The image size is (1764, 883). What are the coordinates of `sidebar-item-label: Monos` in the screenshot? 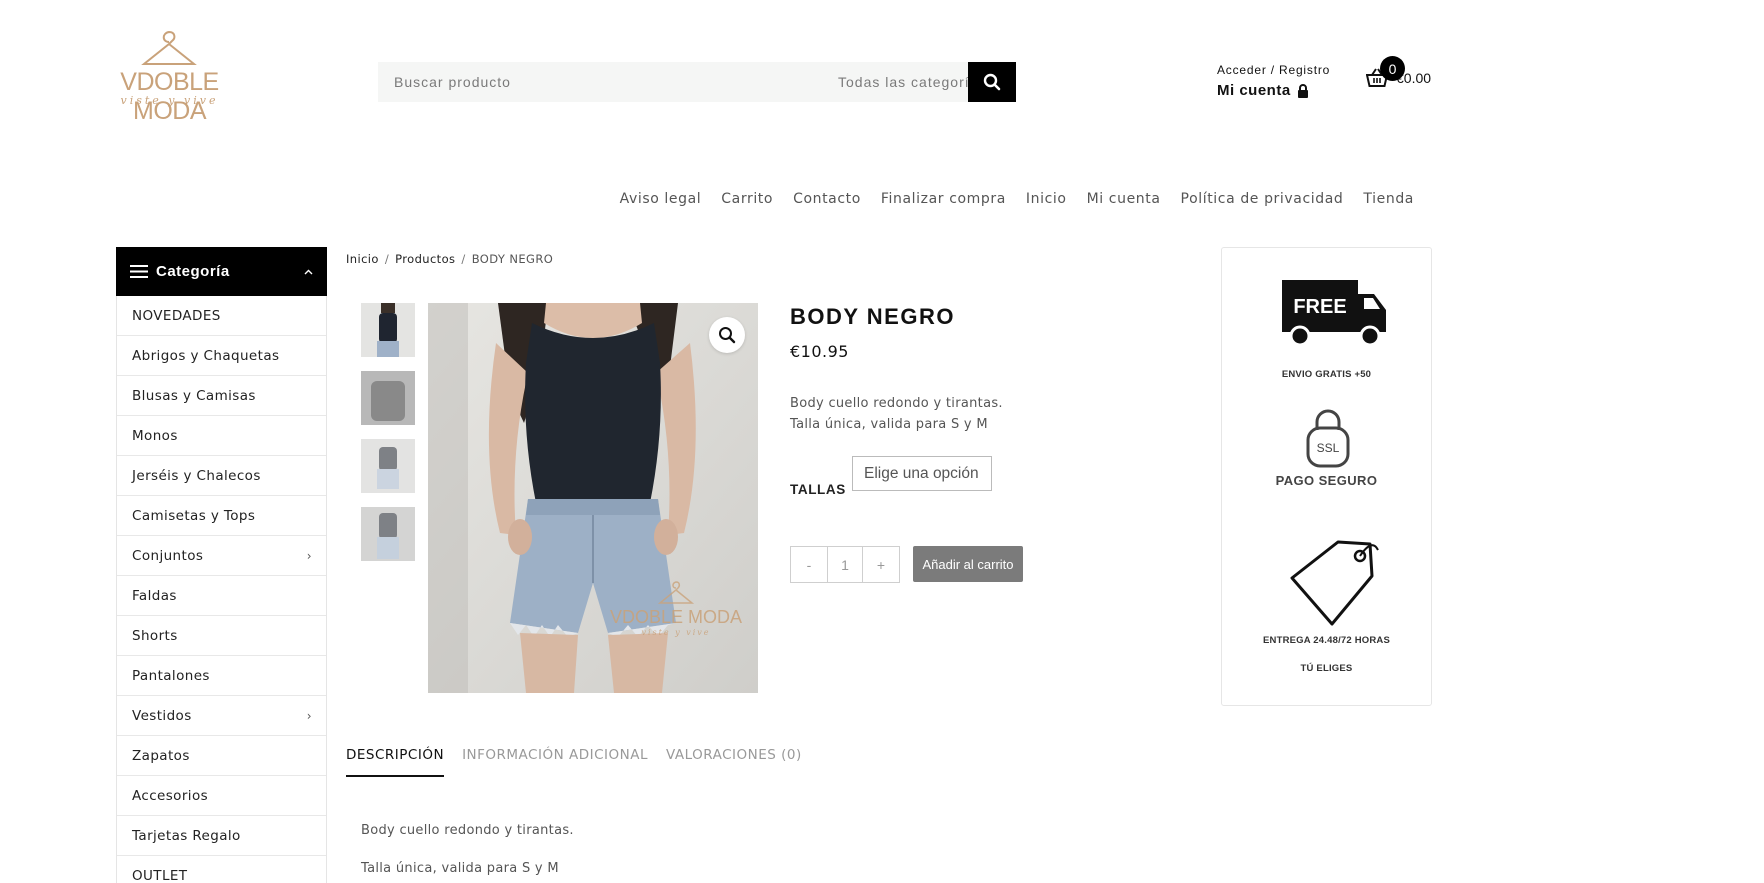 It's located at (155, 435).